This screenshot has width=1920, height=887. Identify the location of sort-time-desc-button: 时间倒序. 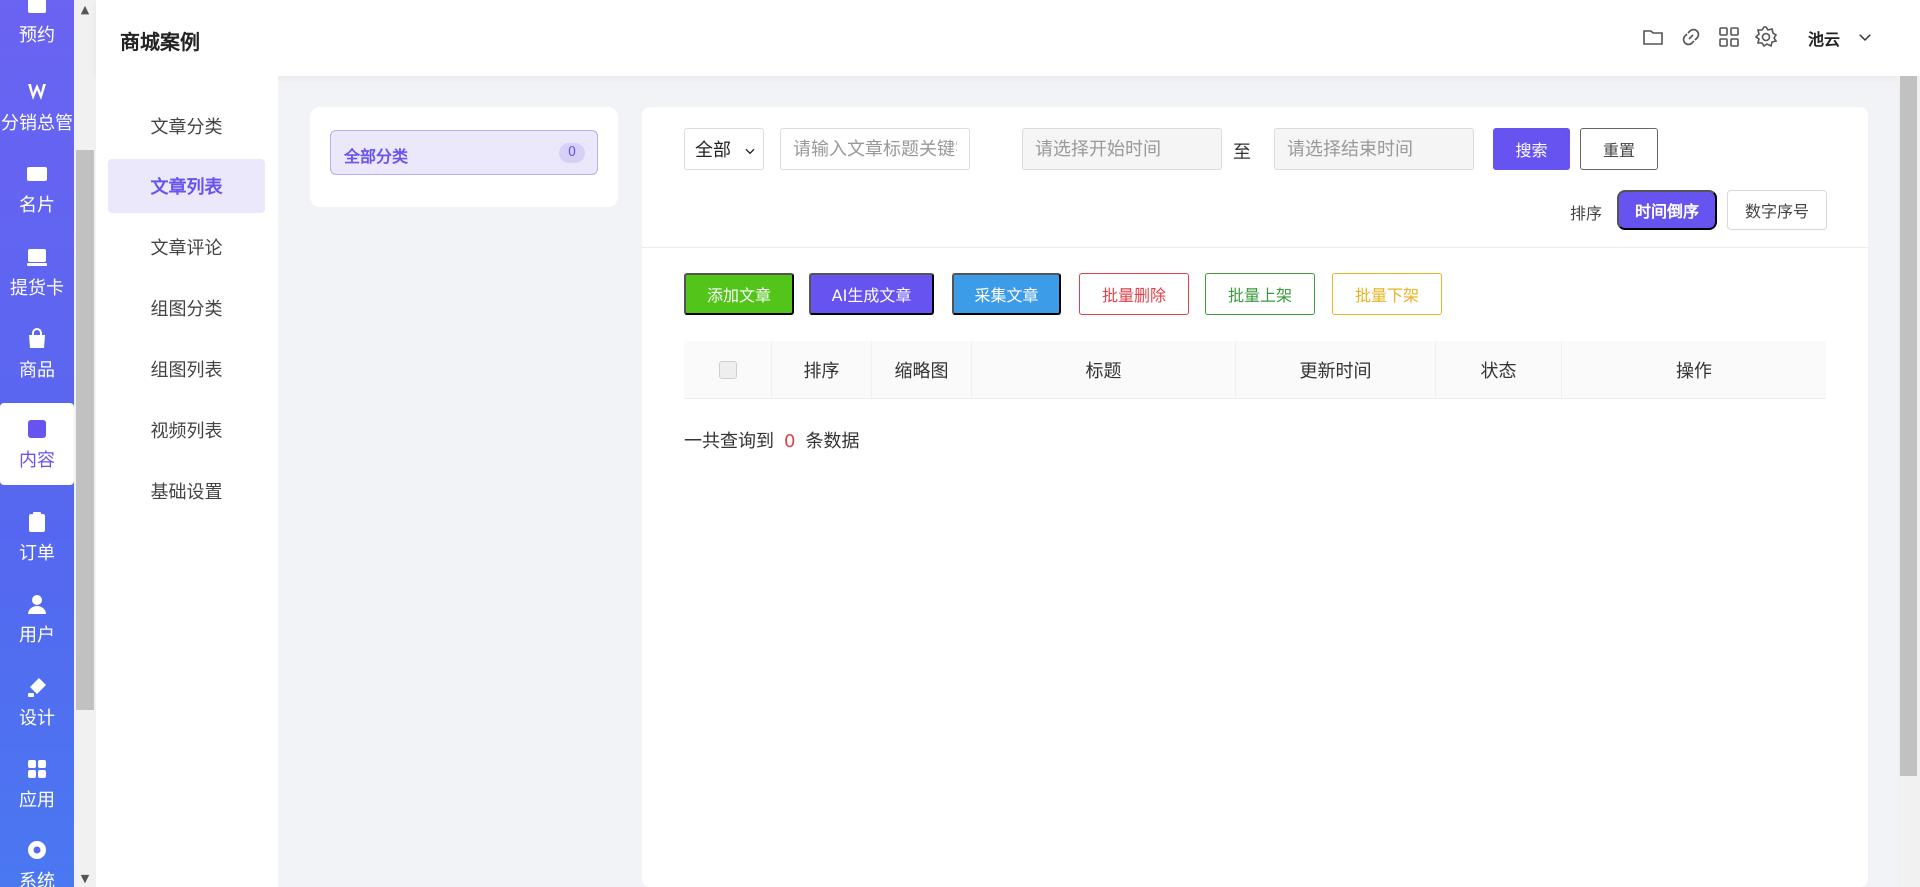
(1667, 210).